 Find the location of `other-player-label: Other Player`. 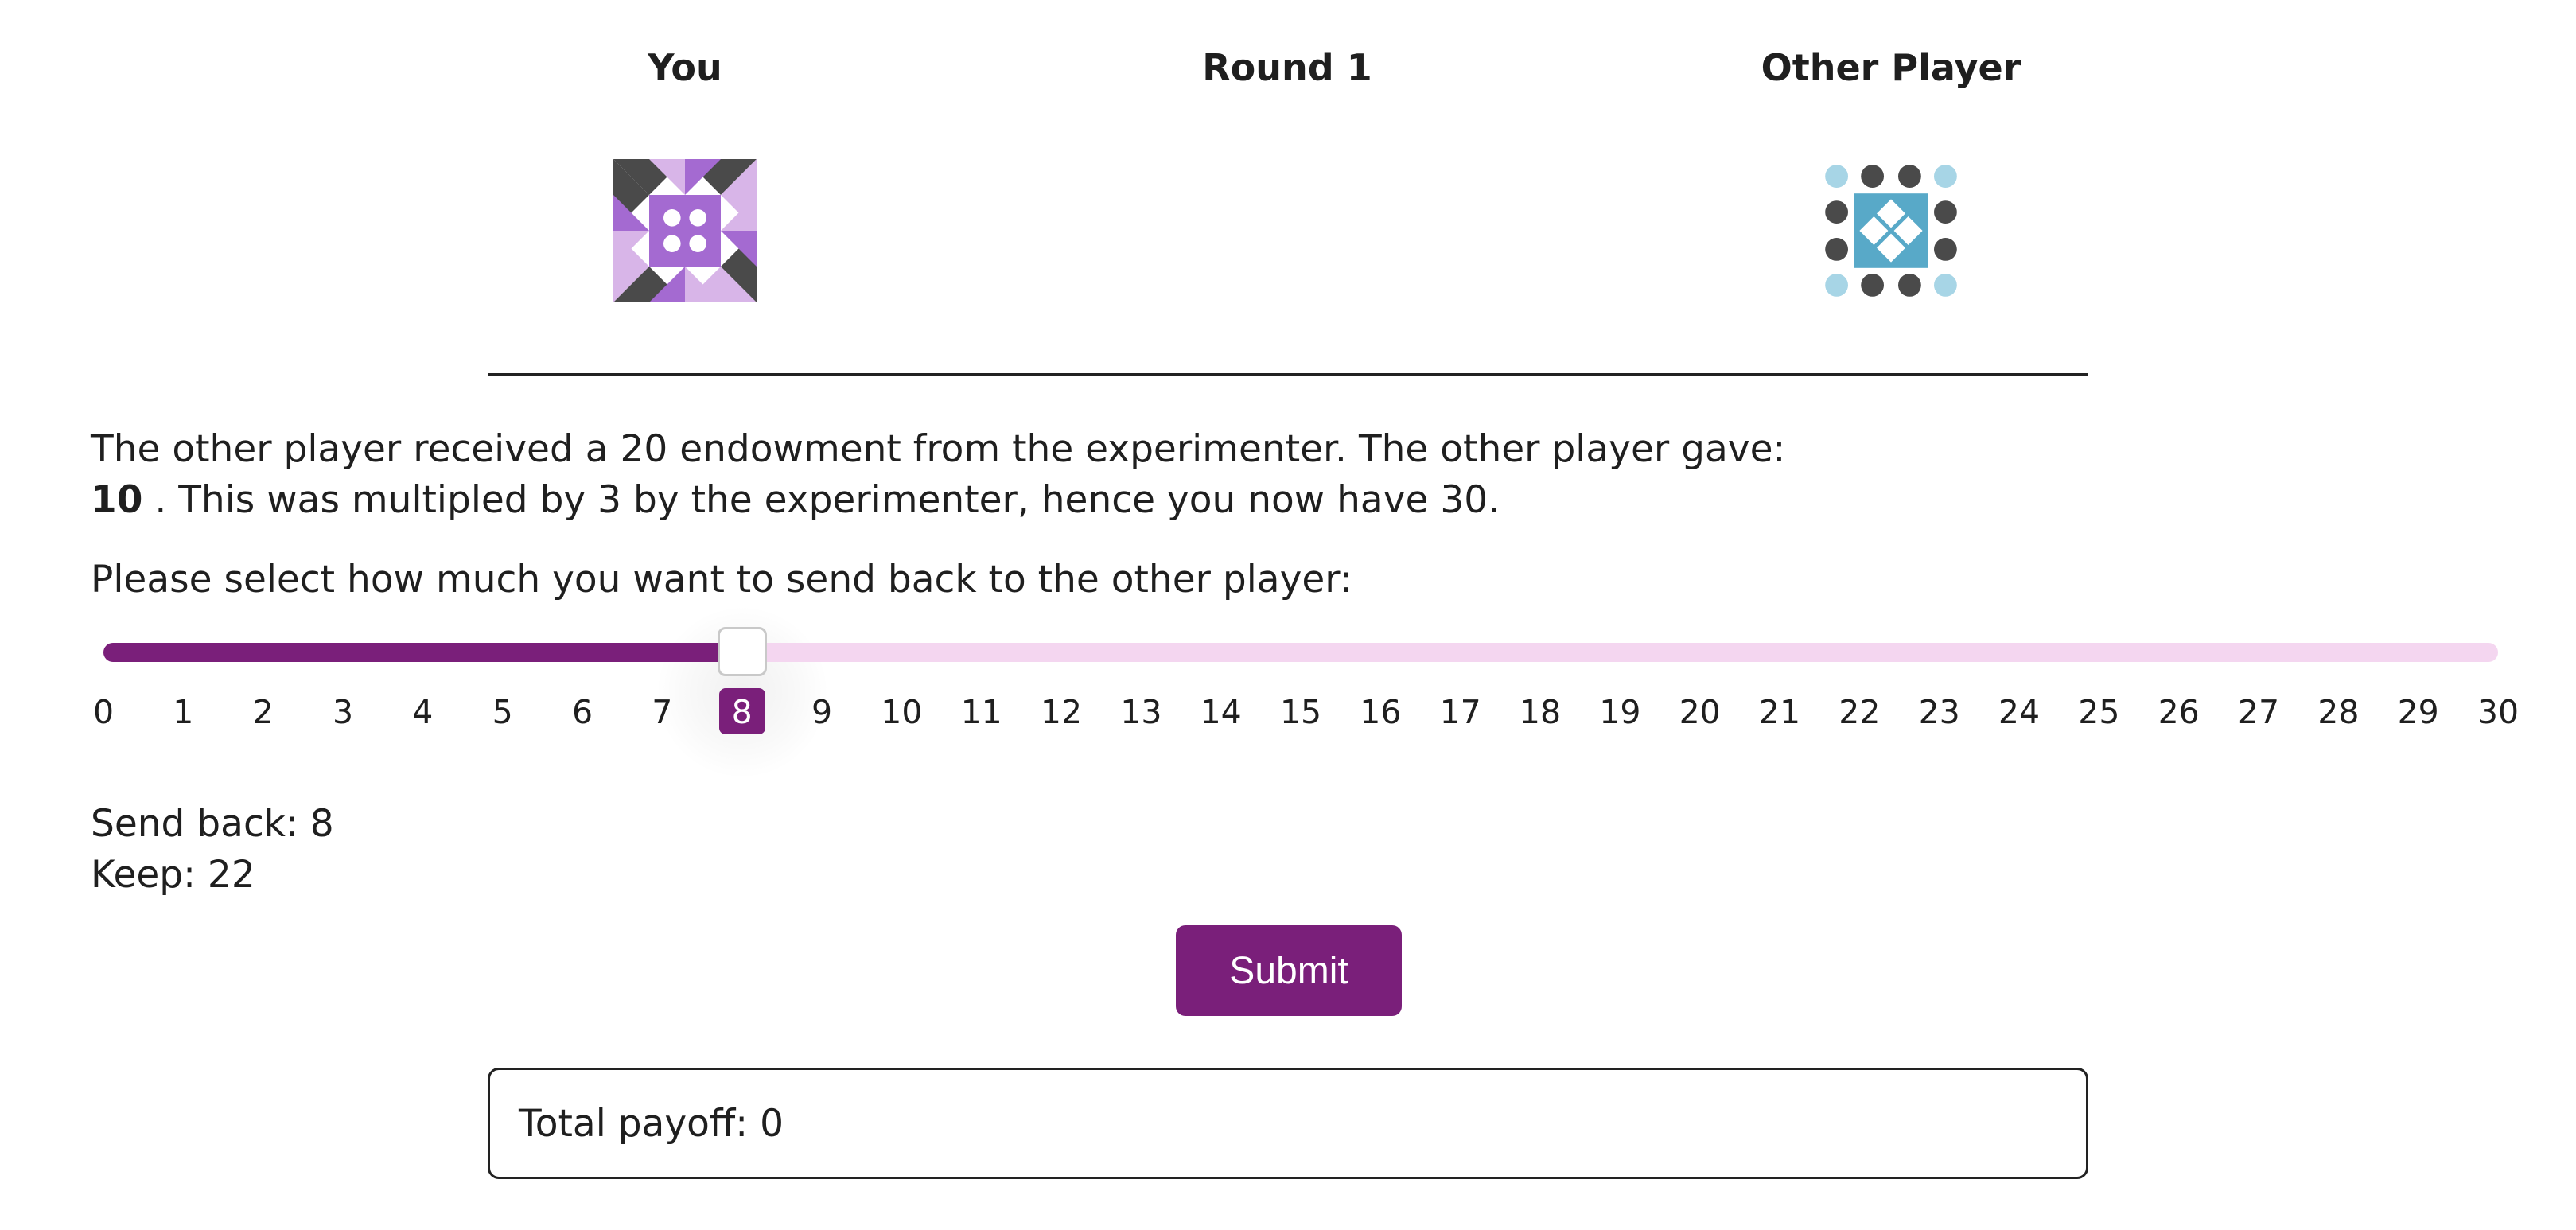

other-player-label: Other Player is located at coordinates (1891, 67).